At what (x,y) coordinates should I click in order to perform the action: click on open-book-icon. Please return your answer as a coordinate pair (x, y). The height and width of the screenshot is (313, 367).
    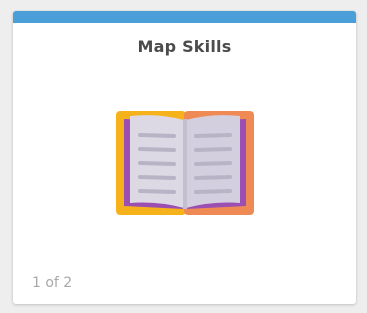
    Looking at the image, I should click on (185, 163).